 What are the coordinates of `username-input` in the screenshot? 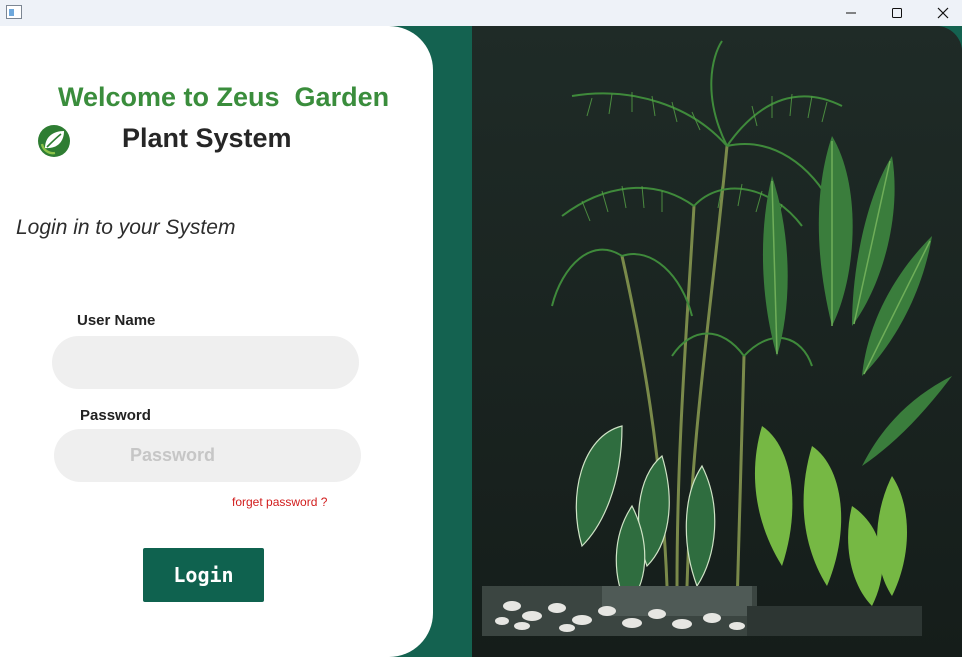 It's located at (205, 362).